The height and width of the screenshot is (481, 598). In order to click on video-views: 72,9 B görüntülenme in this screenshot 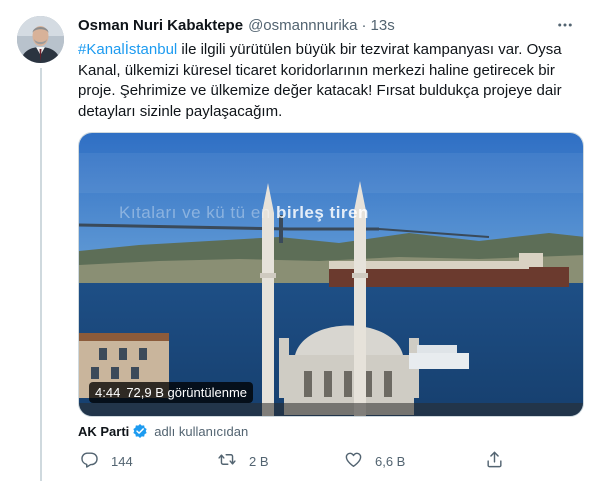, I will do `click(187, 392)`.